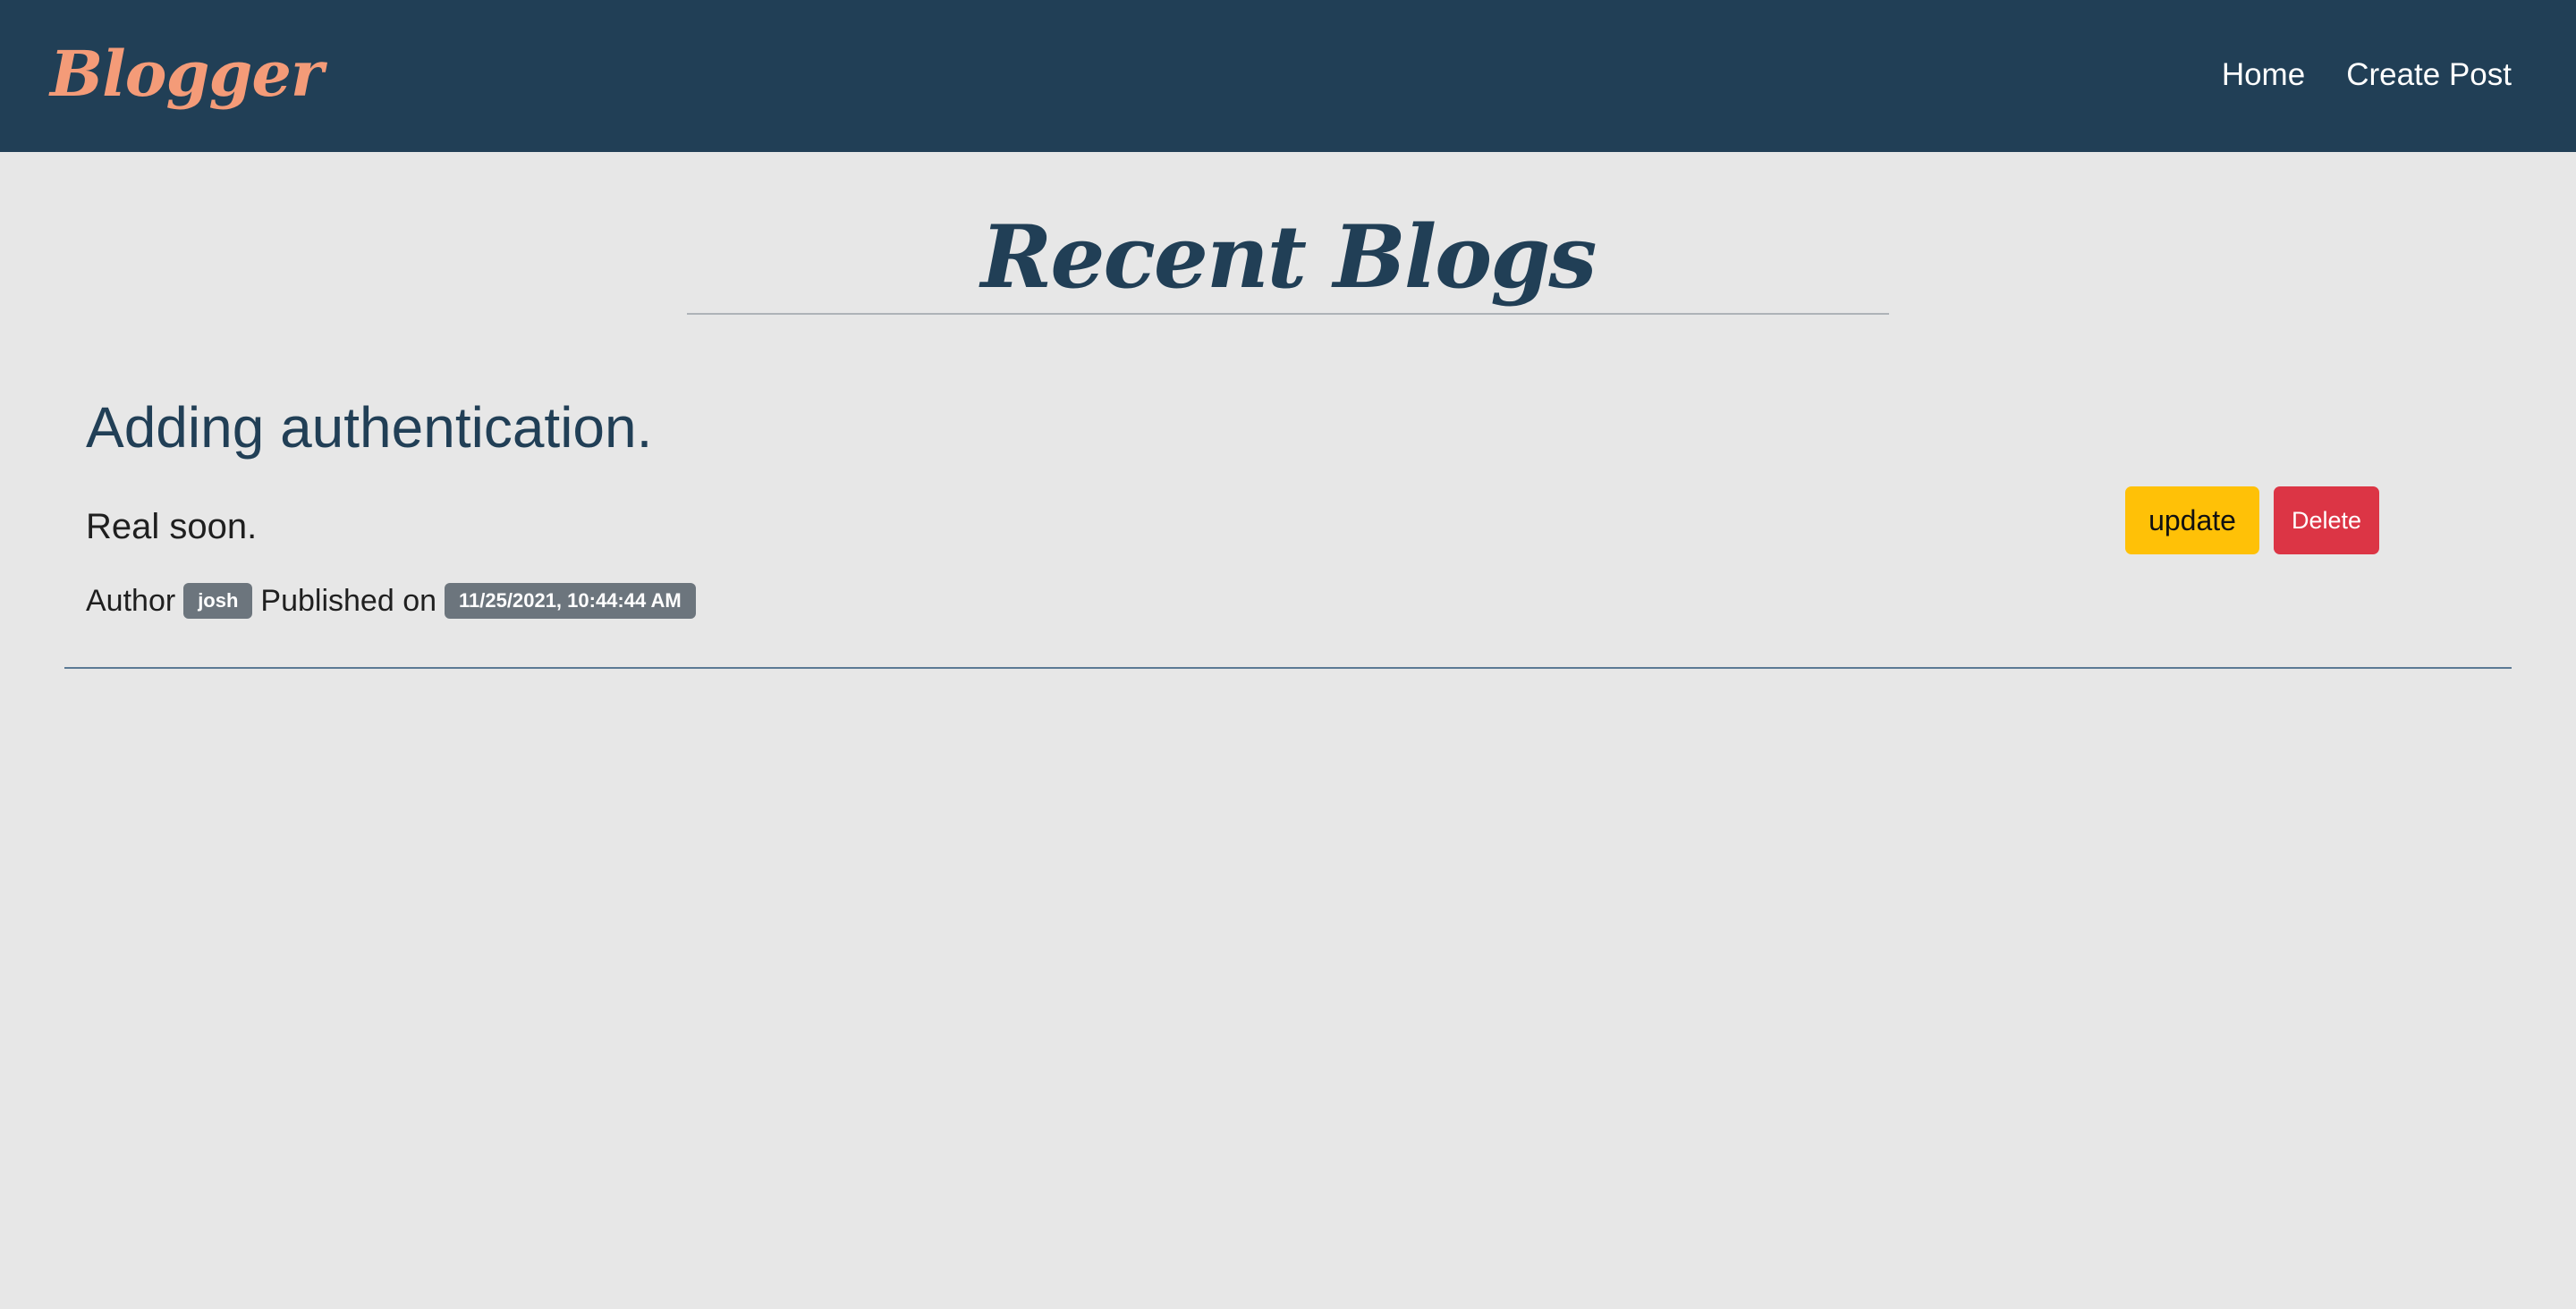 This screenshot has height=1309, width=2576. What do you see at coordinates (348, 601) in the screenshot?
I see `published-label: Published on` at bounding box center [348, 601].